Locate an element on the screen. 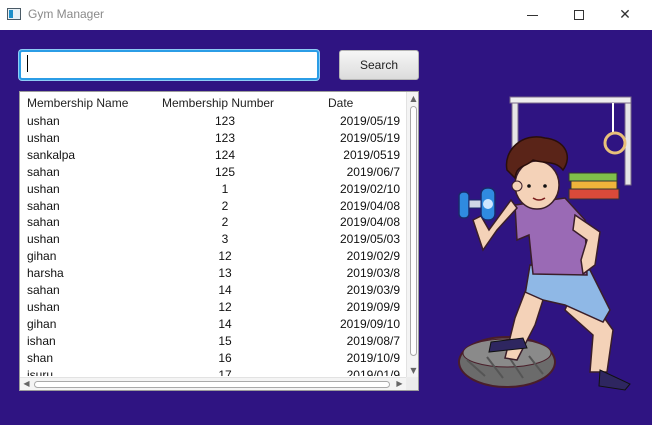 This screenshot has height=425, width=652. search-field-wrapper is located at coordinates (169, 65).